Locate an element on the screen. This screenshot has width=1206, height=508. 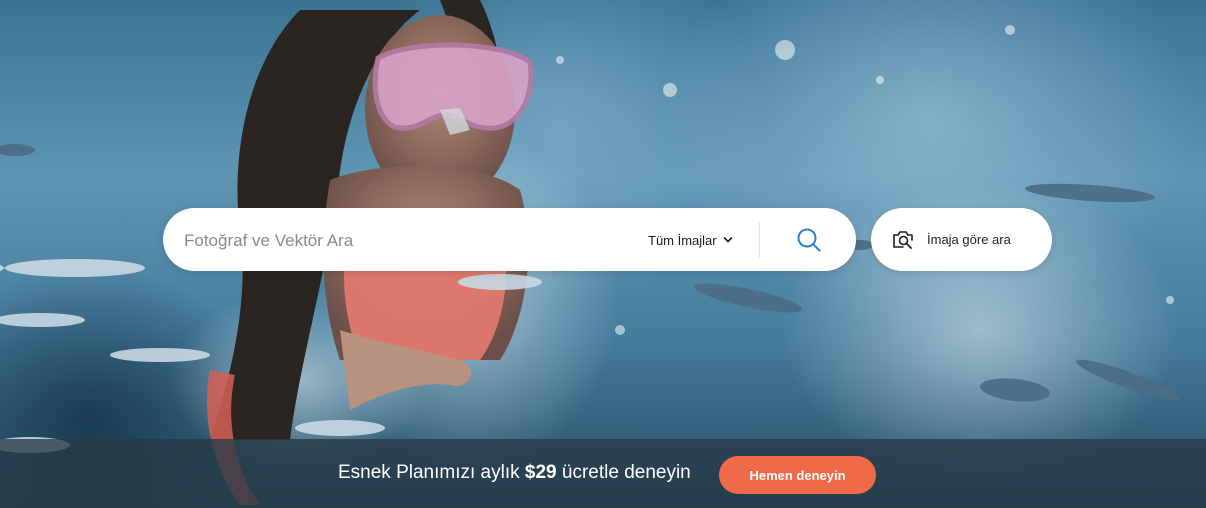
promo-text-before: Esnek Planımızı aylık is located at coordinates (431, 472).